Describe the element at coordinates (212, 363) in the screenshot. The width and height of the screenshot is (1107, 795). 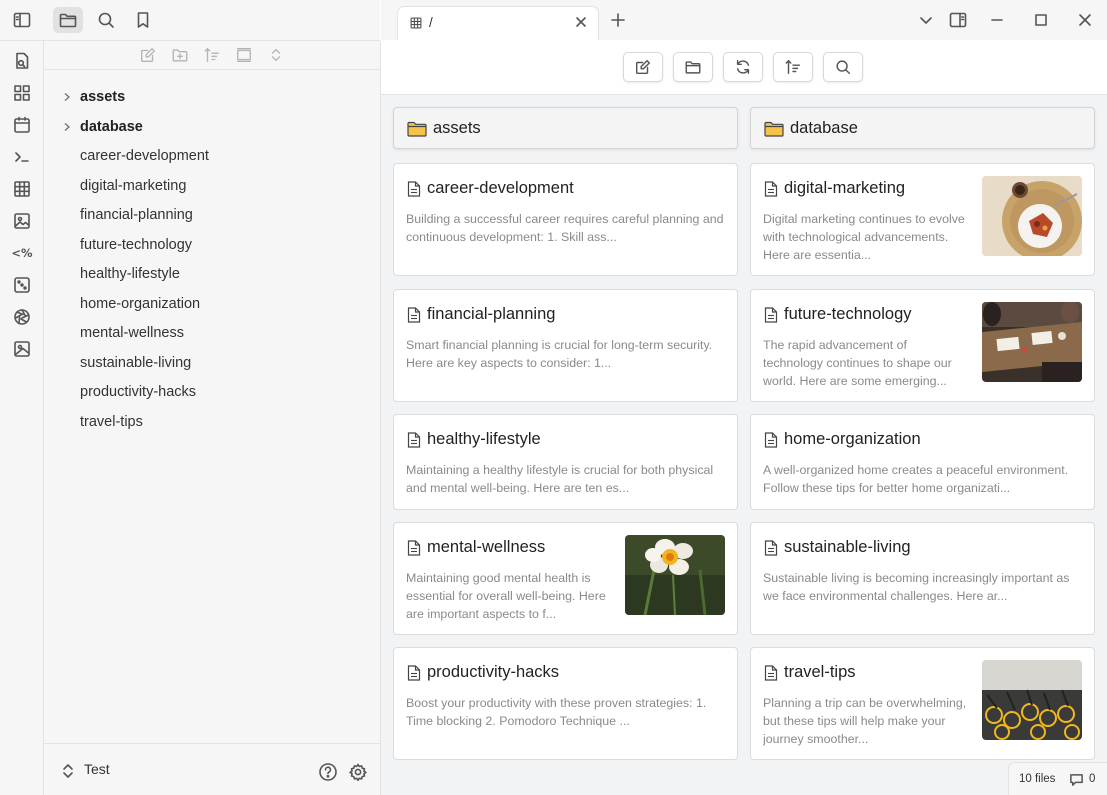
I see `tree-file: sustainable-living` at that location.